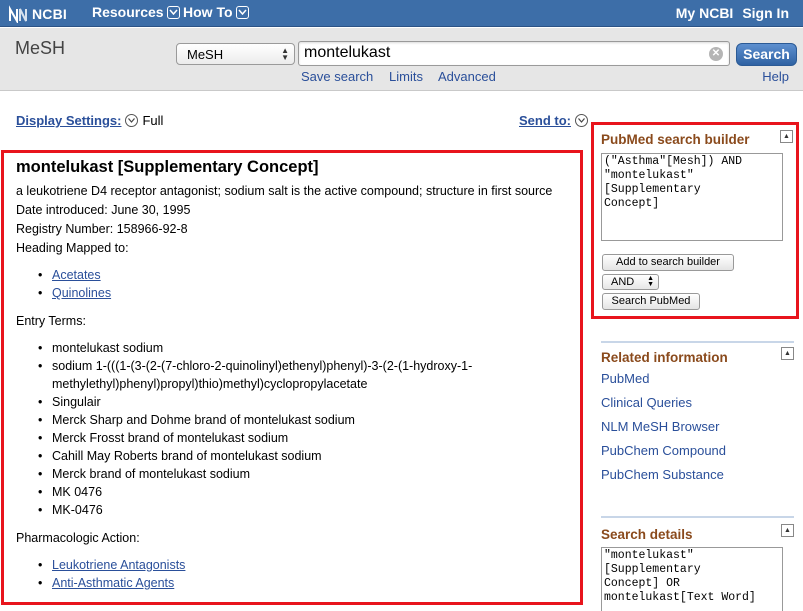 The image size is (803, 611). Describe the element at coordinates (265, 492) in the screenshot. I see `list-item: MK 0476` at that location.